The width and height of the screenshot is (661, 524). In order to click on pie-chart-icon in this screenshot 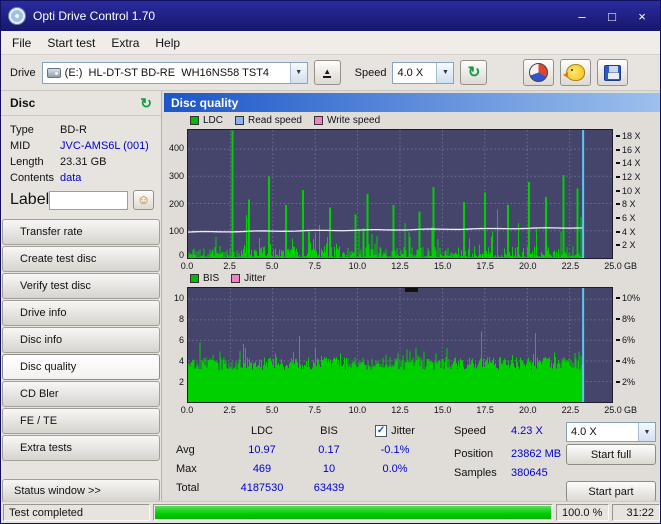, I will do `click(539, 72)`.